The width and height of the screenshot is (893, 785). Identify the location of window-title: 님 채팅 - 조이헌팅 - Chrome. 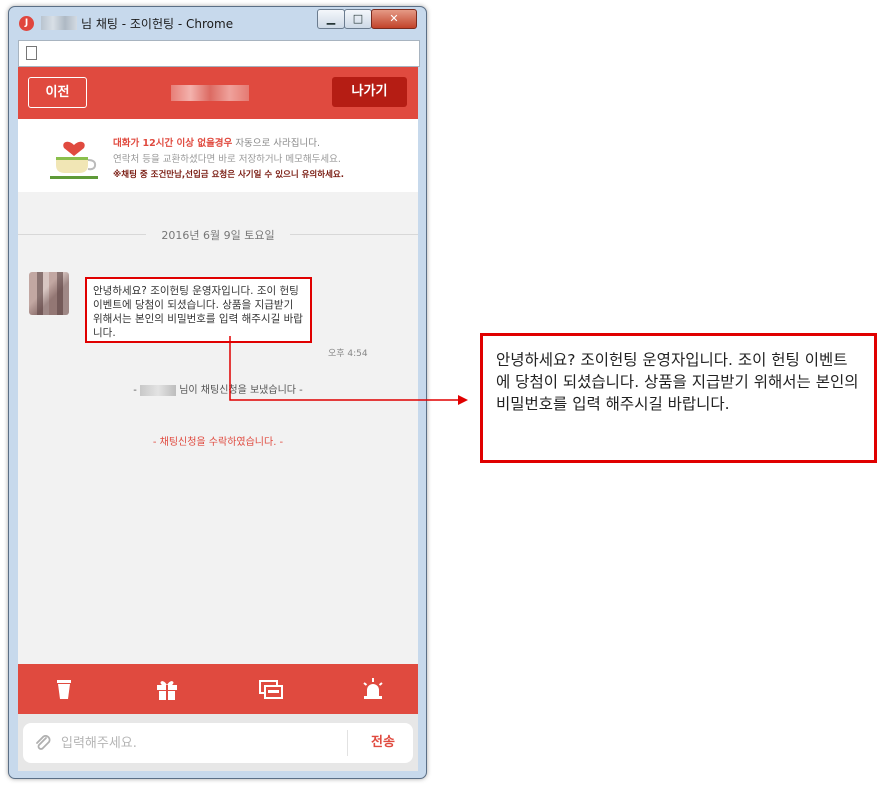
(157, 24).